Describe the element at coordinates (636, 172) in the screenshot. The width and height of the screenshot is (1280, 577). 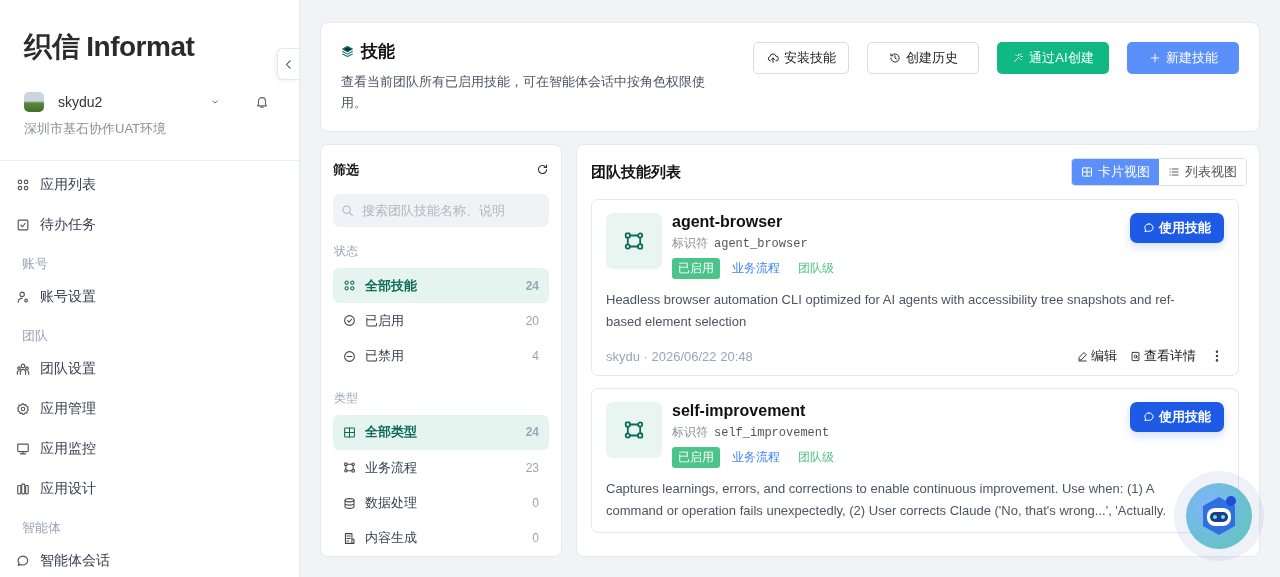
I see `list-title: 团队技能列表` at that location.